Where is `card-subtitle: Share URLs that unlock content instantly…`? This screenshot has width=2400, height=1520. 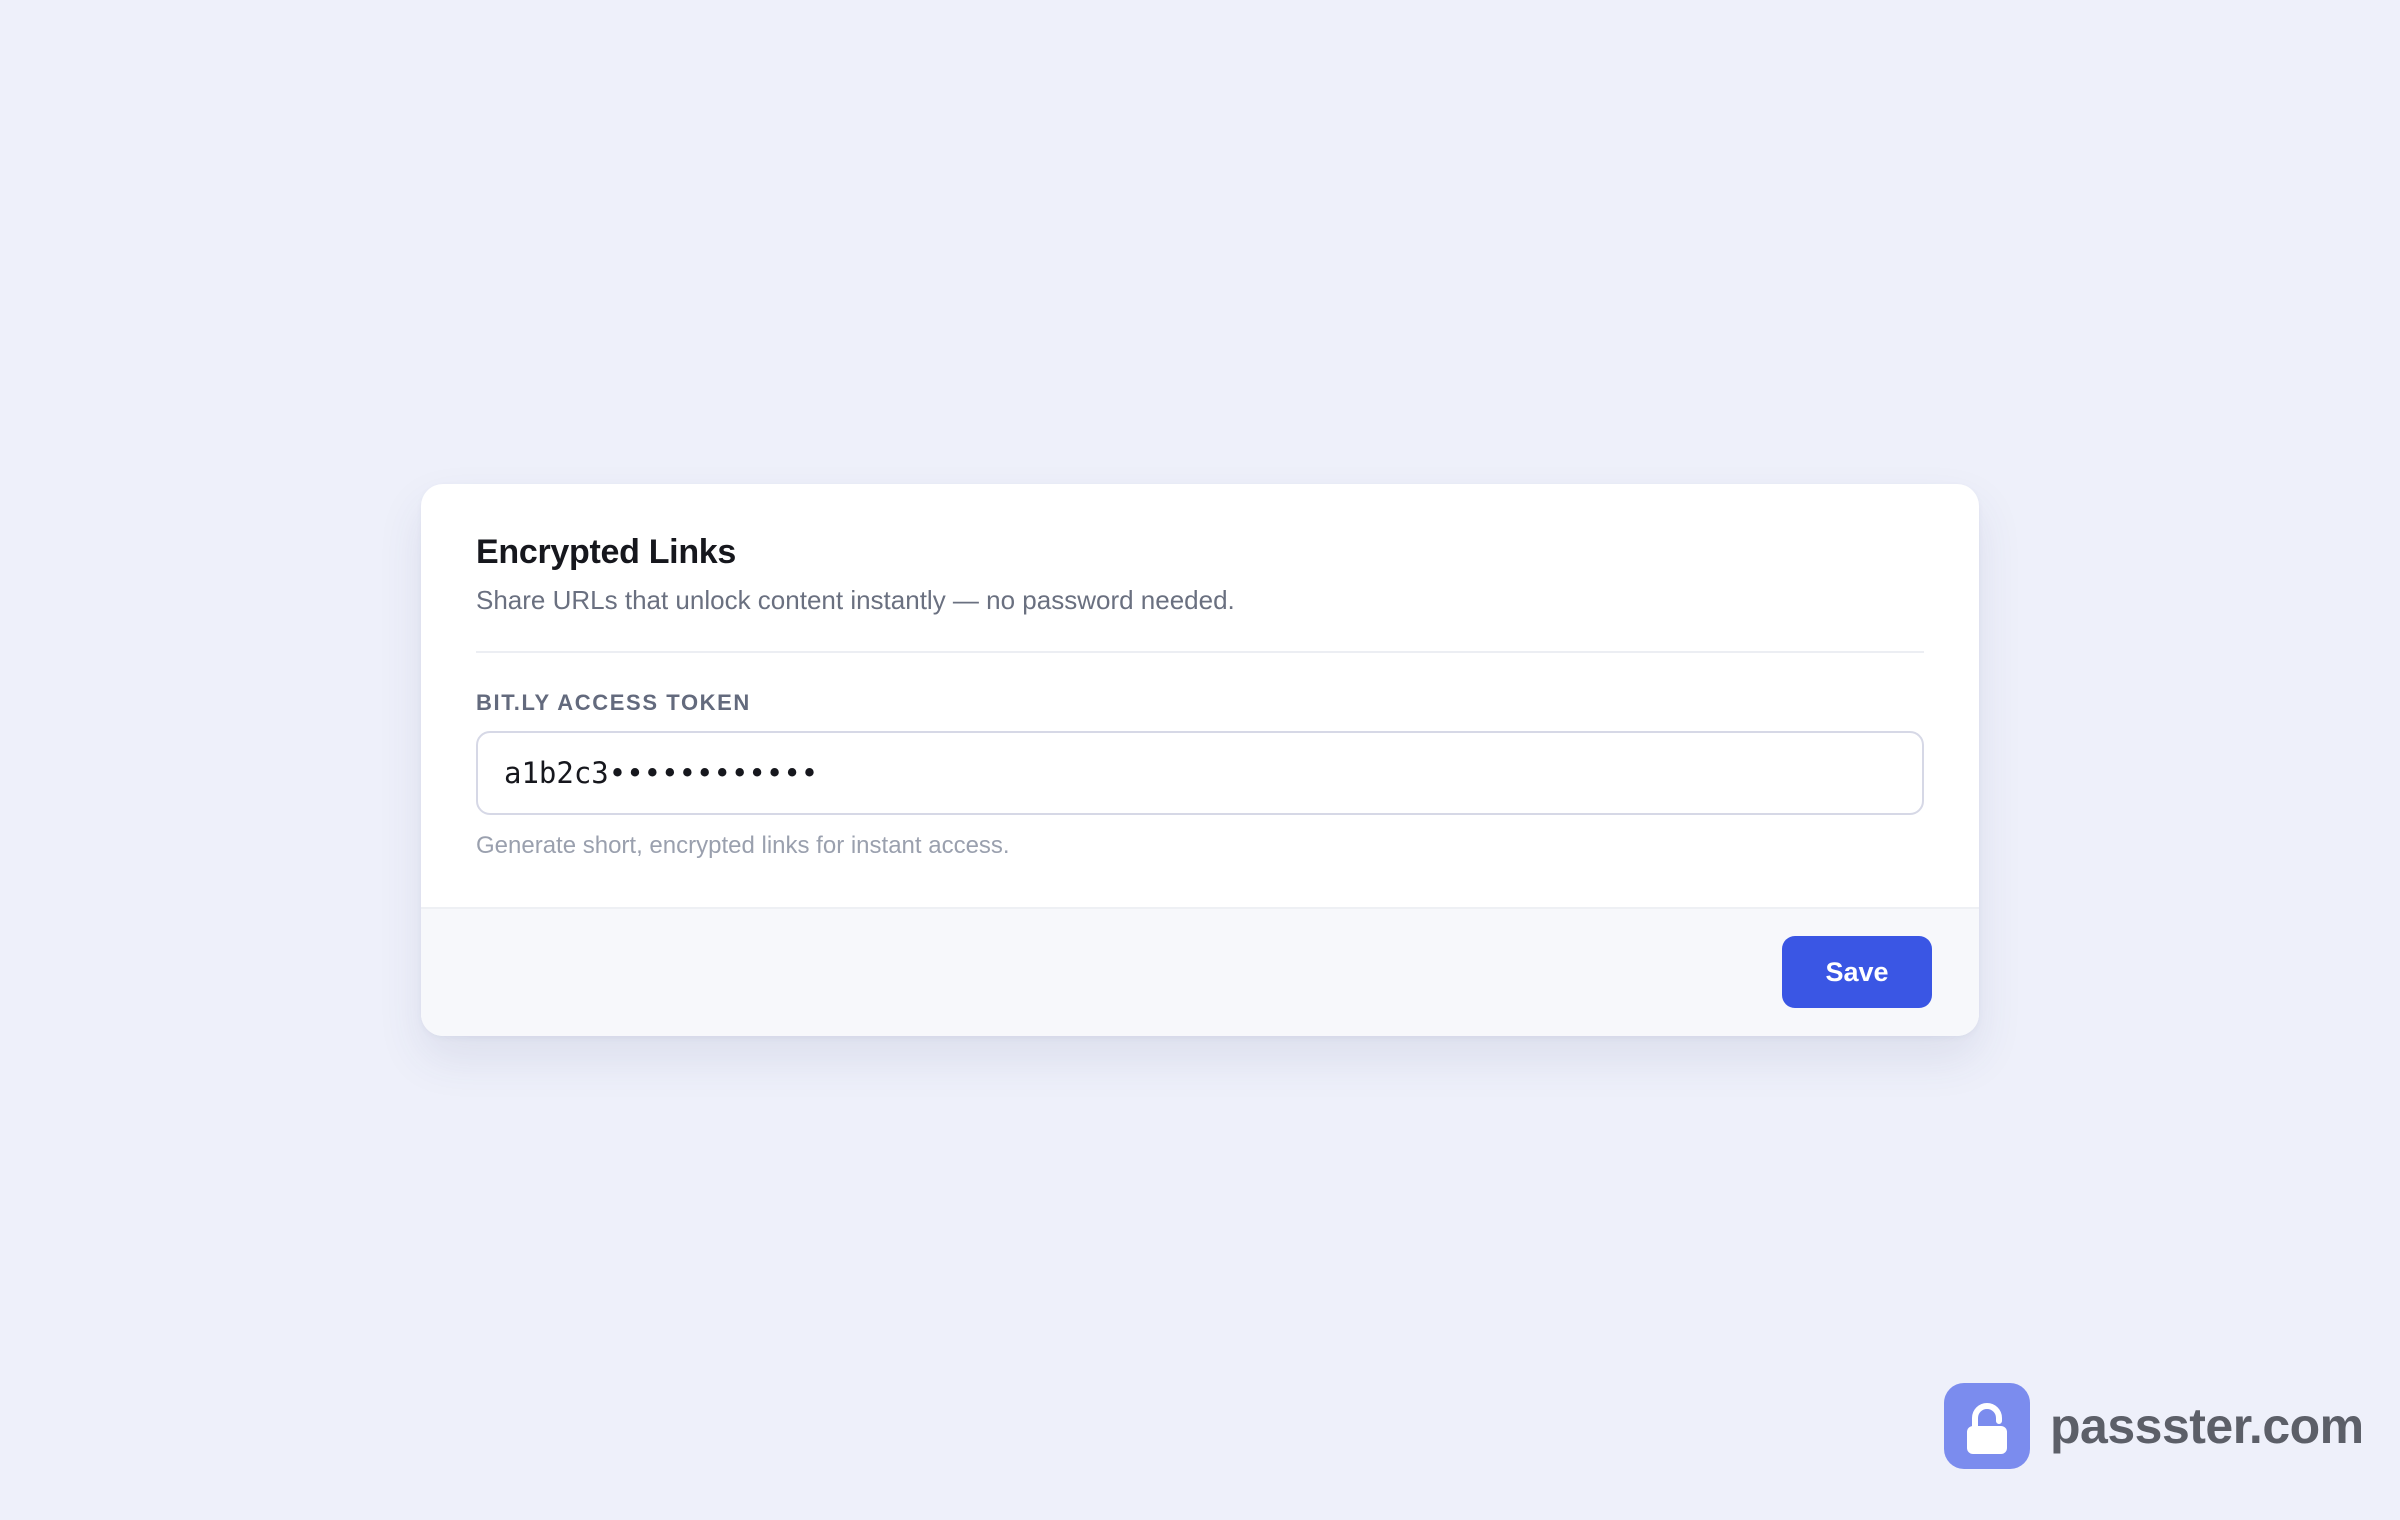
card-subtitle: Share URLs that unlock content instantly… is located at coordinates (855, 600).